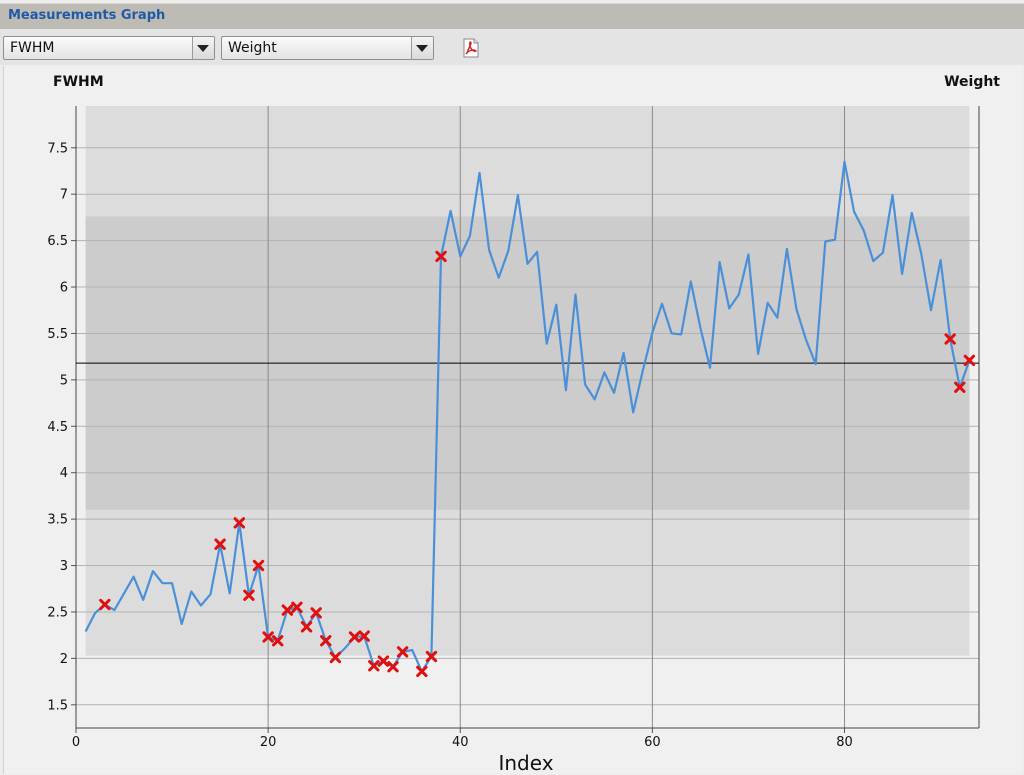  Describe the element at coordinates (57, 520) in the screenshot. I see `y-tick-label: 3.5` at that location.